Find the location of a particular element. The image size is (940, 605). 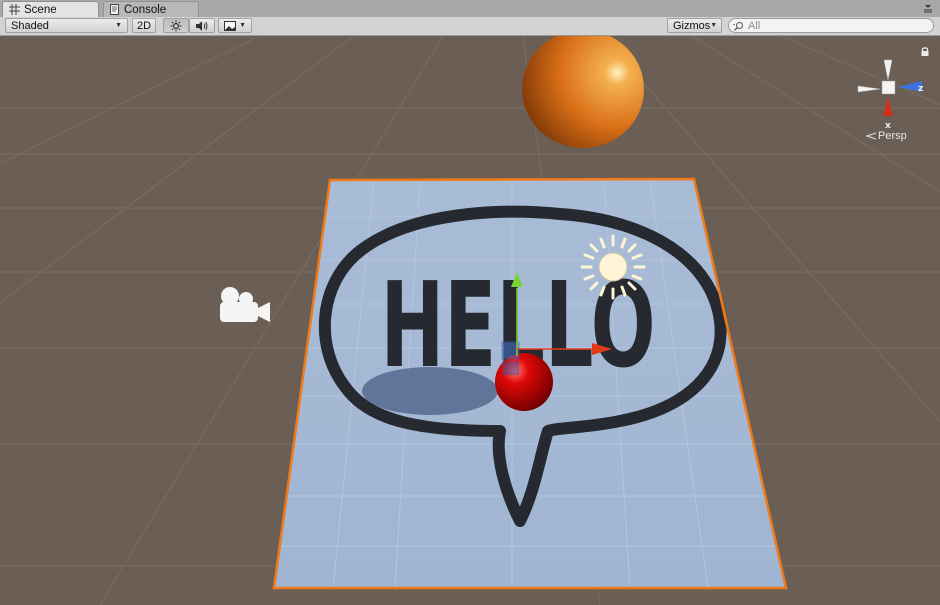

sun-icon is located at coordinates (176, 25).